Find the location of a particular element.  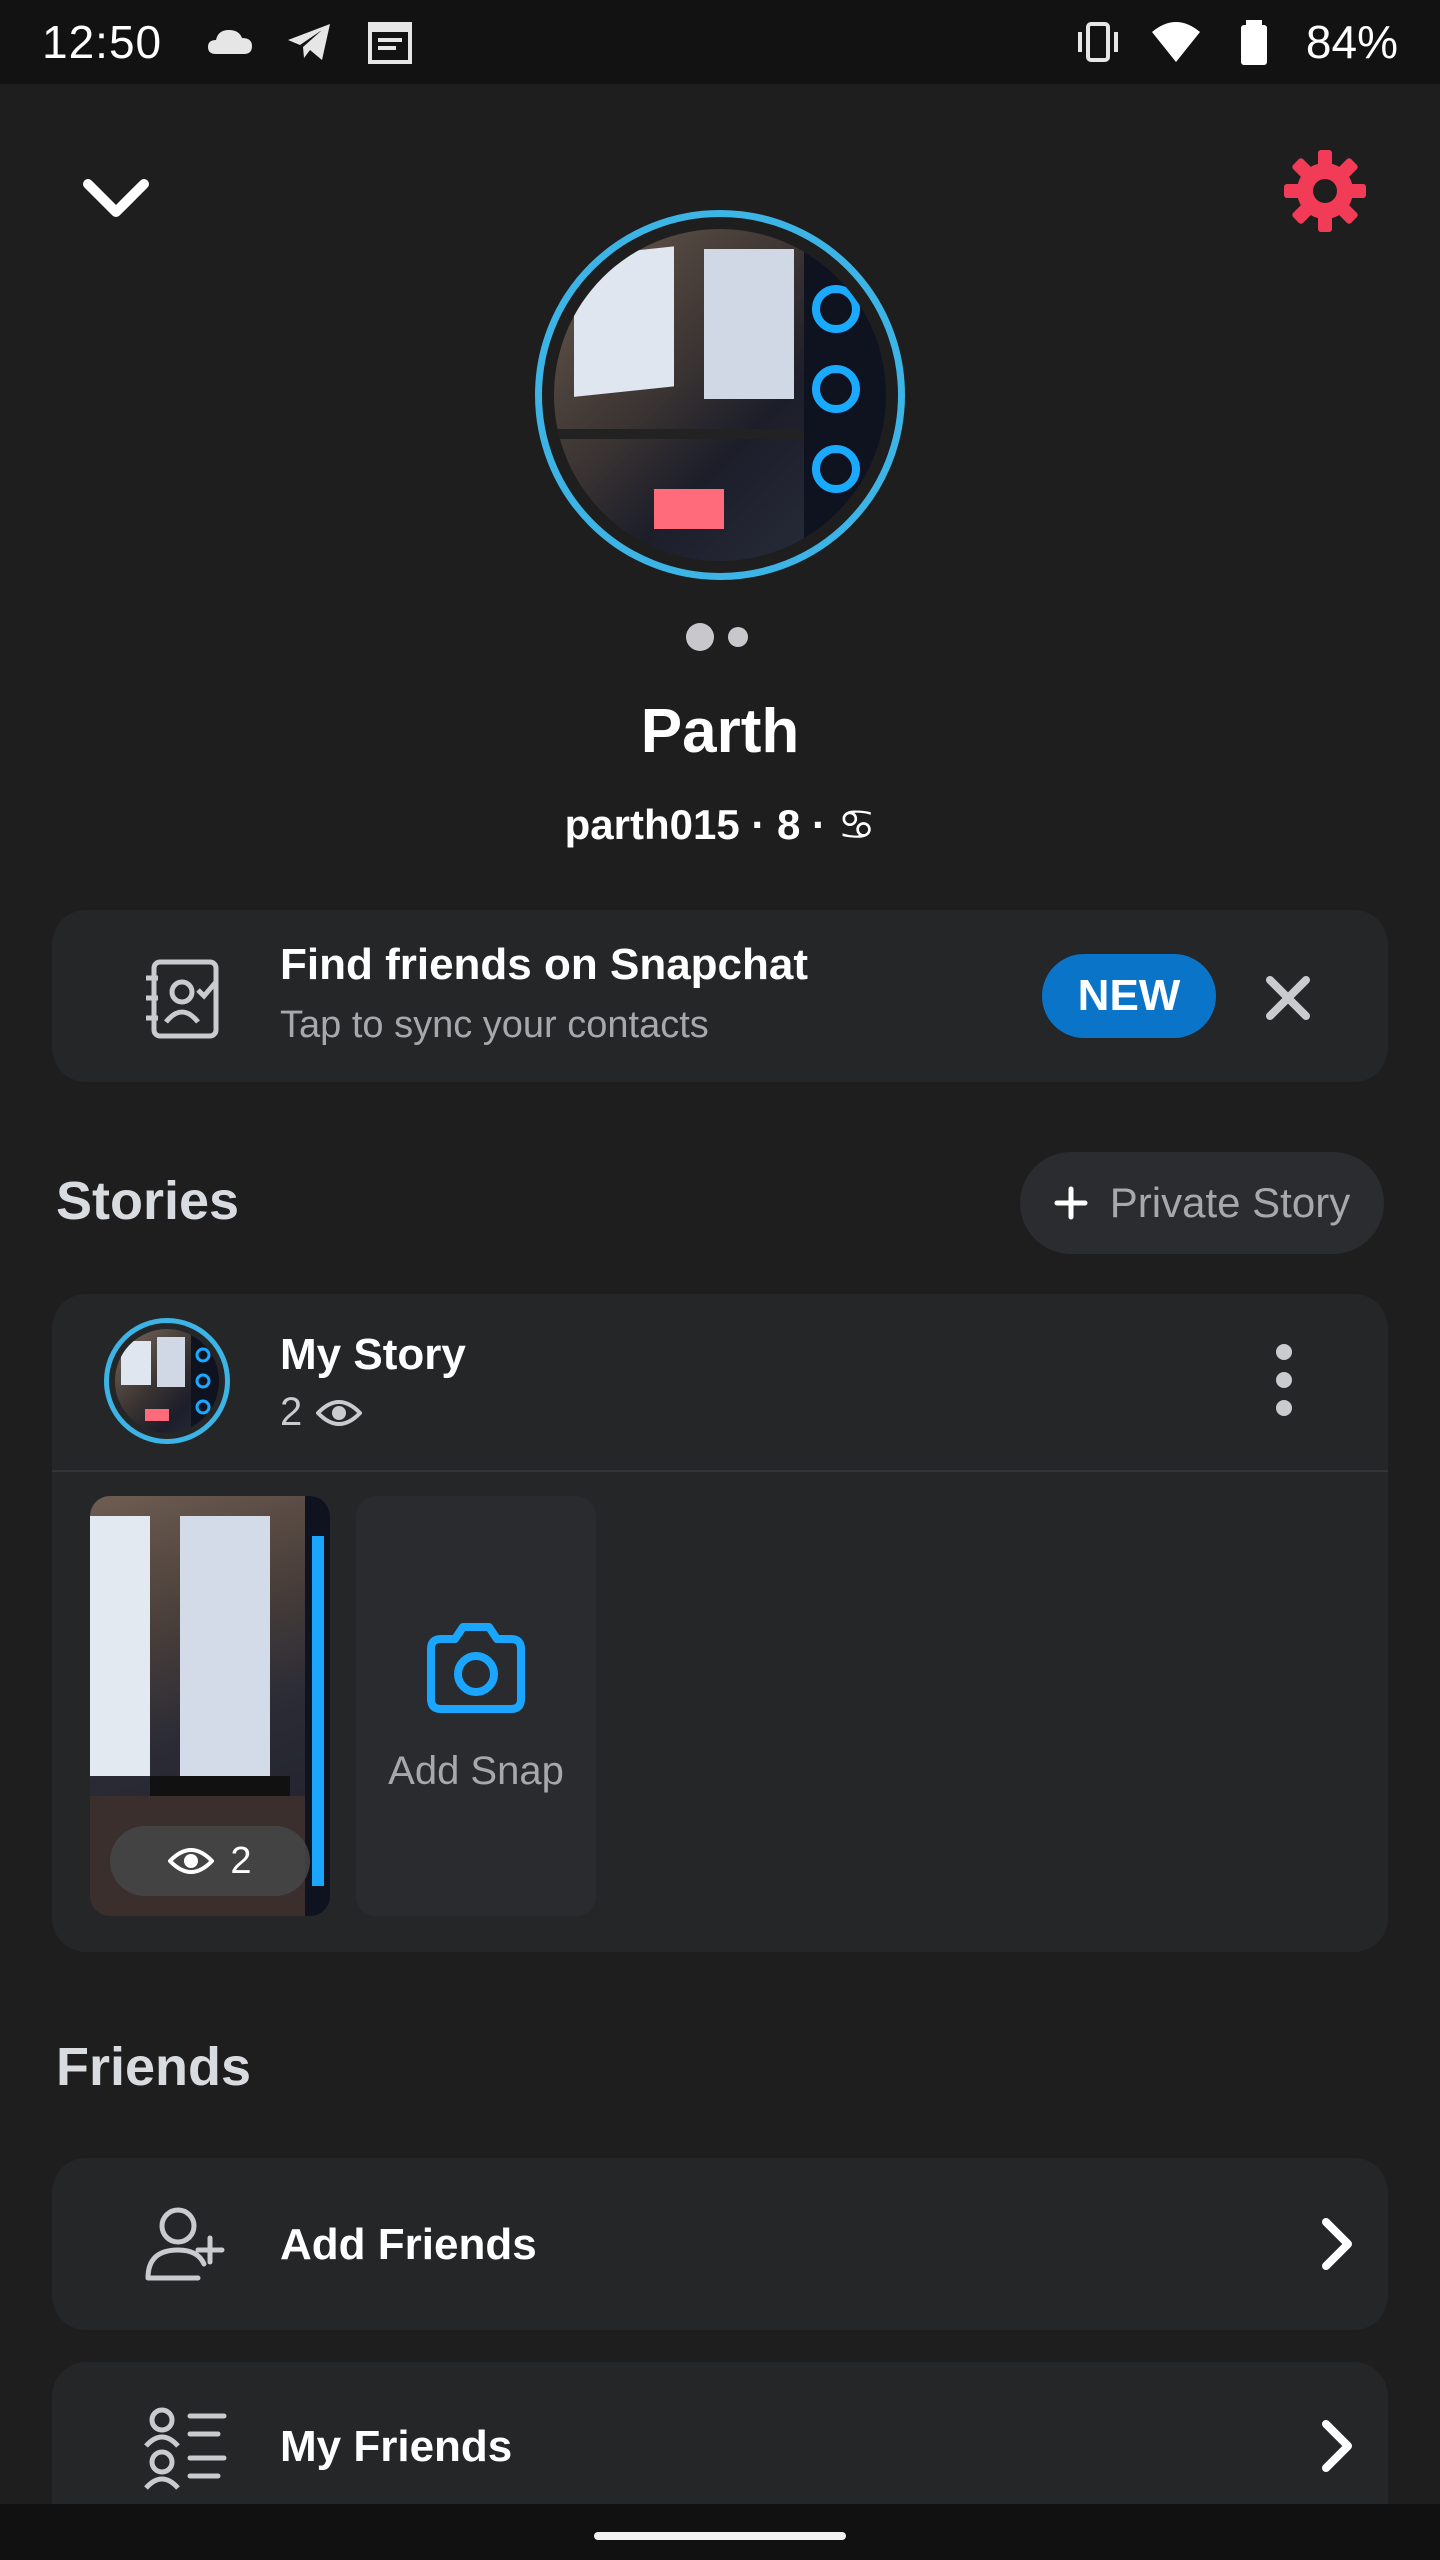

snap-view-count: 2 is located at coordinates (241, 1860).